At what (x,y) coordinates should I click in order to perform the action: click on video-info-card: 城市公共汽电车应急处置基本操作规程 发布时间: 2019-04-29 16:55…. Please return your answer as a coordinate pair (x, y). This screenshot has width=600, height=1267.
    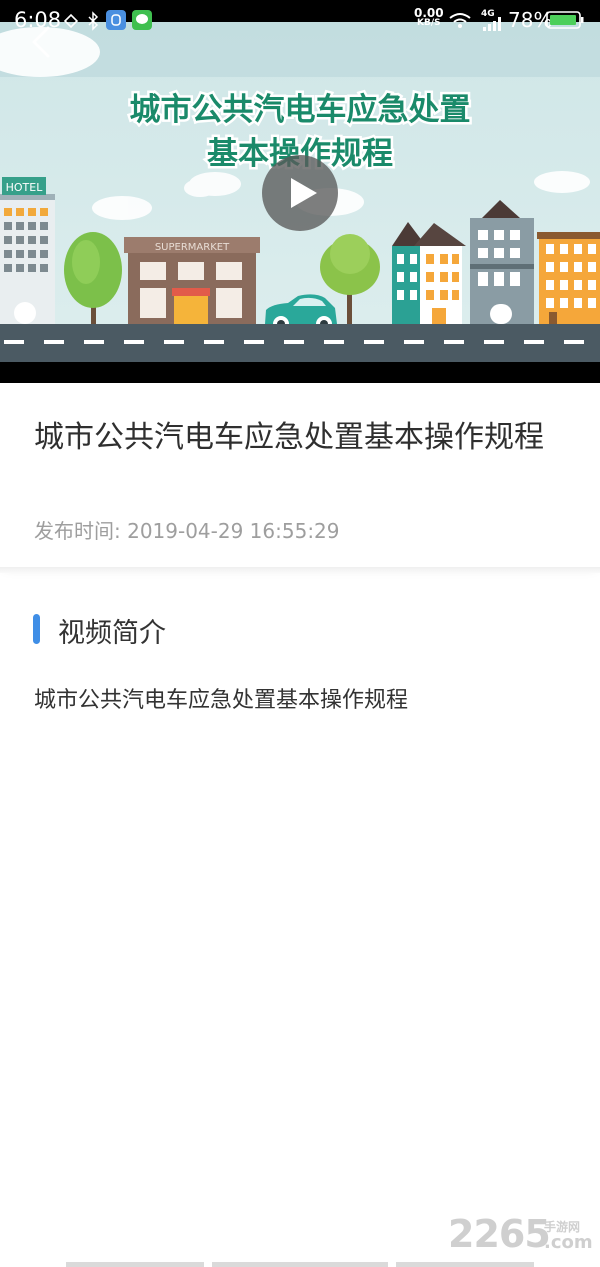
    Looking at the image, I should click on (300, 475).